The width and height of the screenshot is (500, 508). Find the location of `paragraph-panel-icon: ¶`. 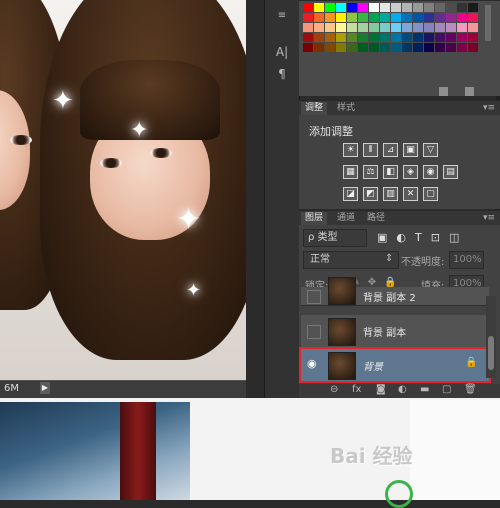

paragraph-panel-icon: ¶ is located at coordinates (282, 74).